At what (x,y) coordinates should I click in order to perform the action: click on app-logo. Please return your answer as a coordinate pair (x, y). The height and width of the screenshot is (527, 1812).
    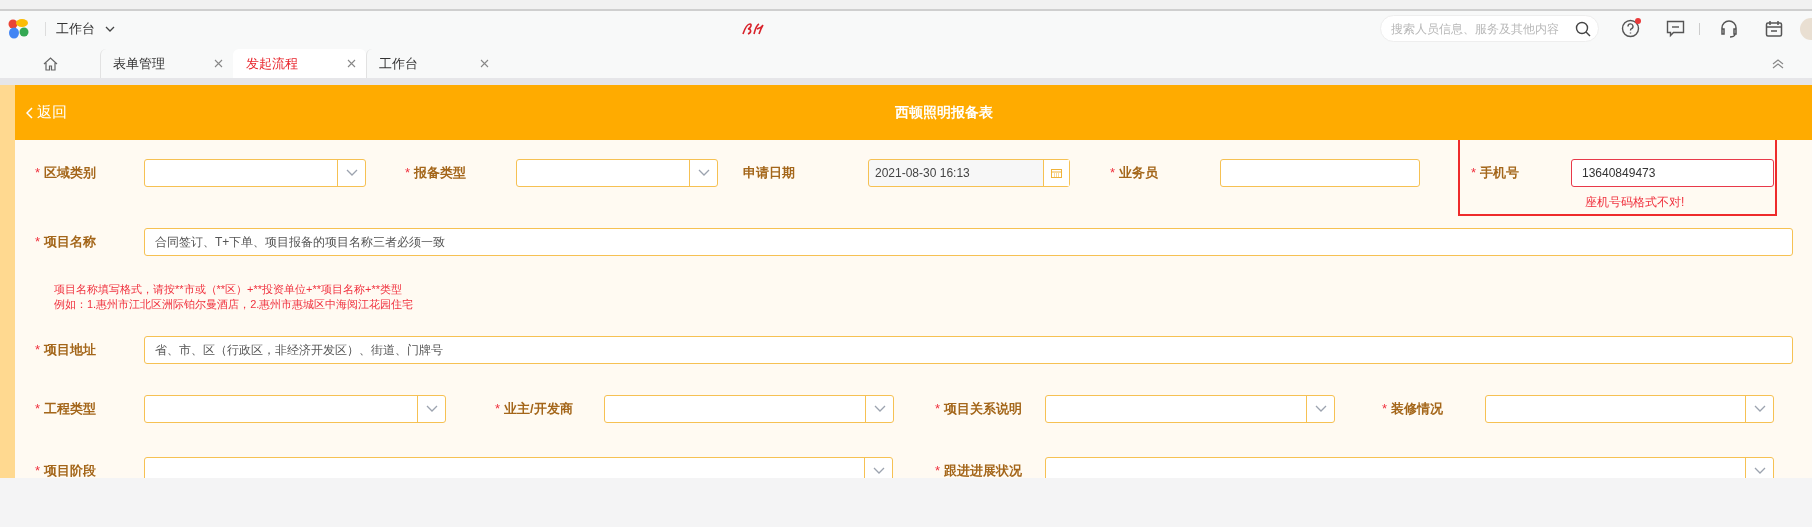
    Looking at the image, I should click on (19, 28).